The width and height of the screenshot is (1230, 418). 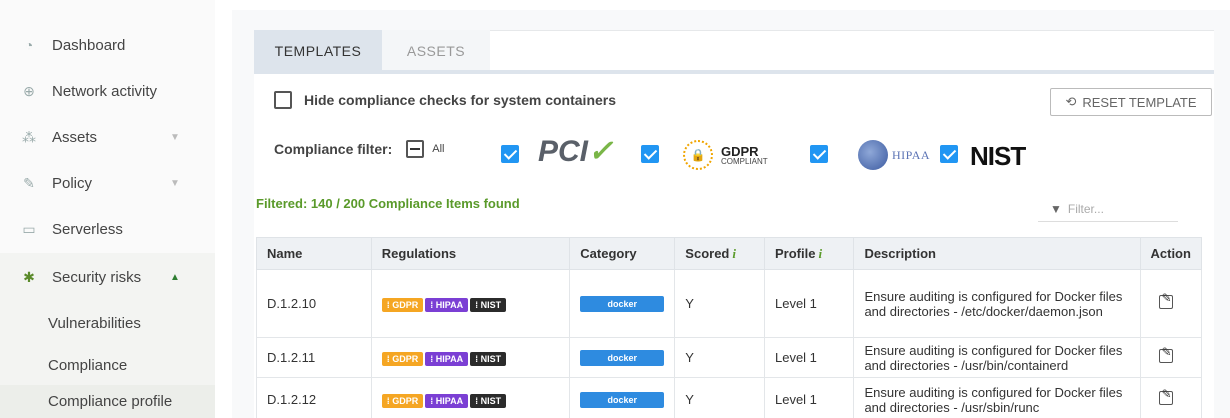 I want to click on col-scored-label: Scored, so click(x=707, y=253).